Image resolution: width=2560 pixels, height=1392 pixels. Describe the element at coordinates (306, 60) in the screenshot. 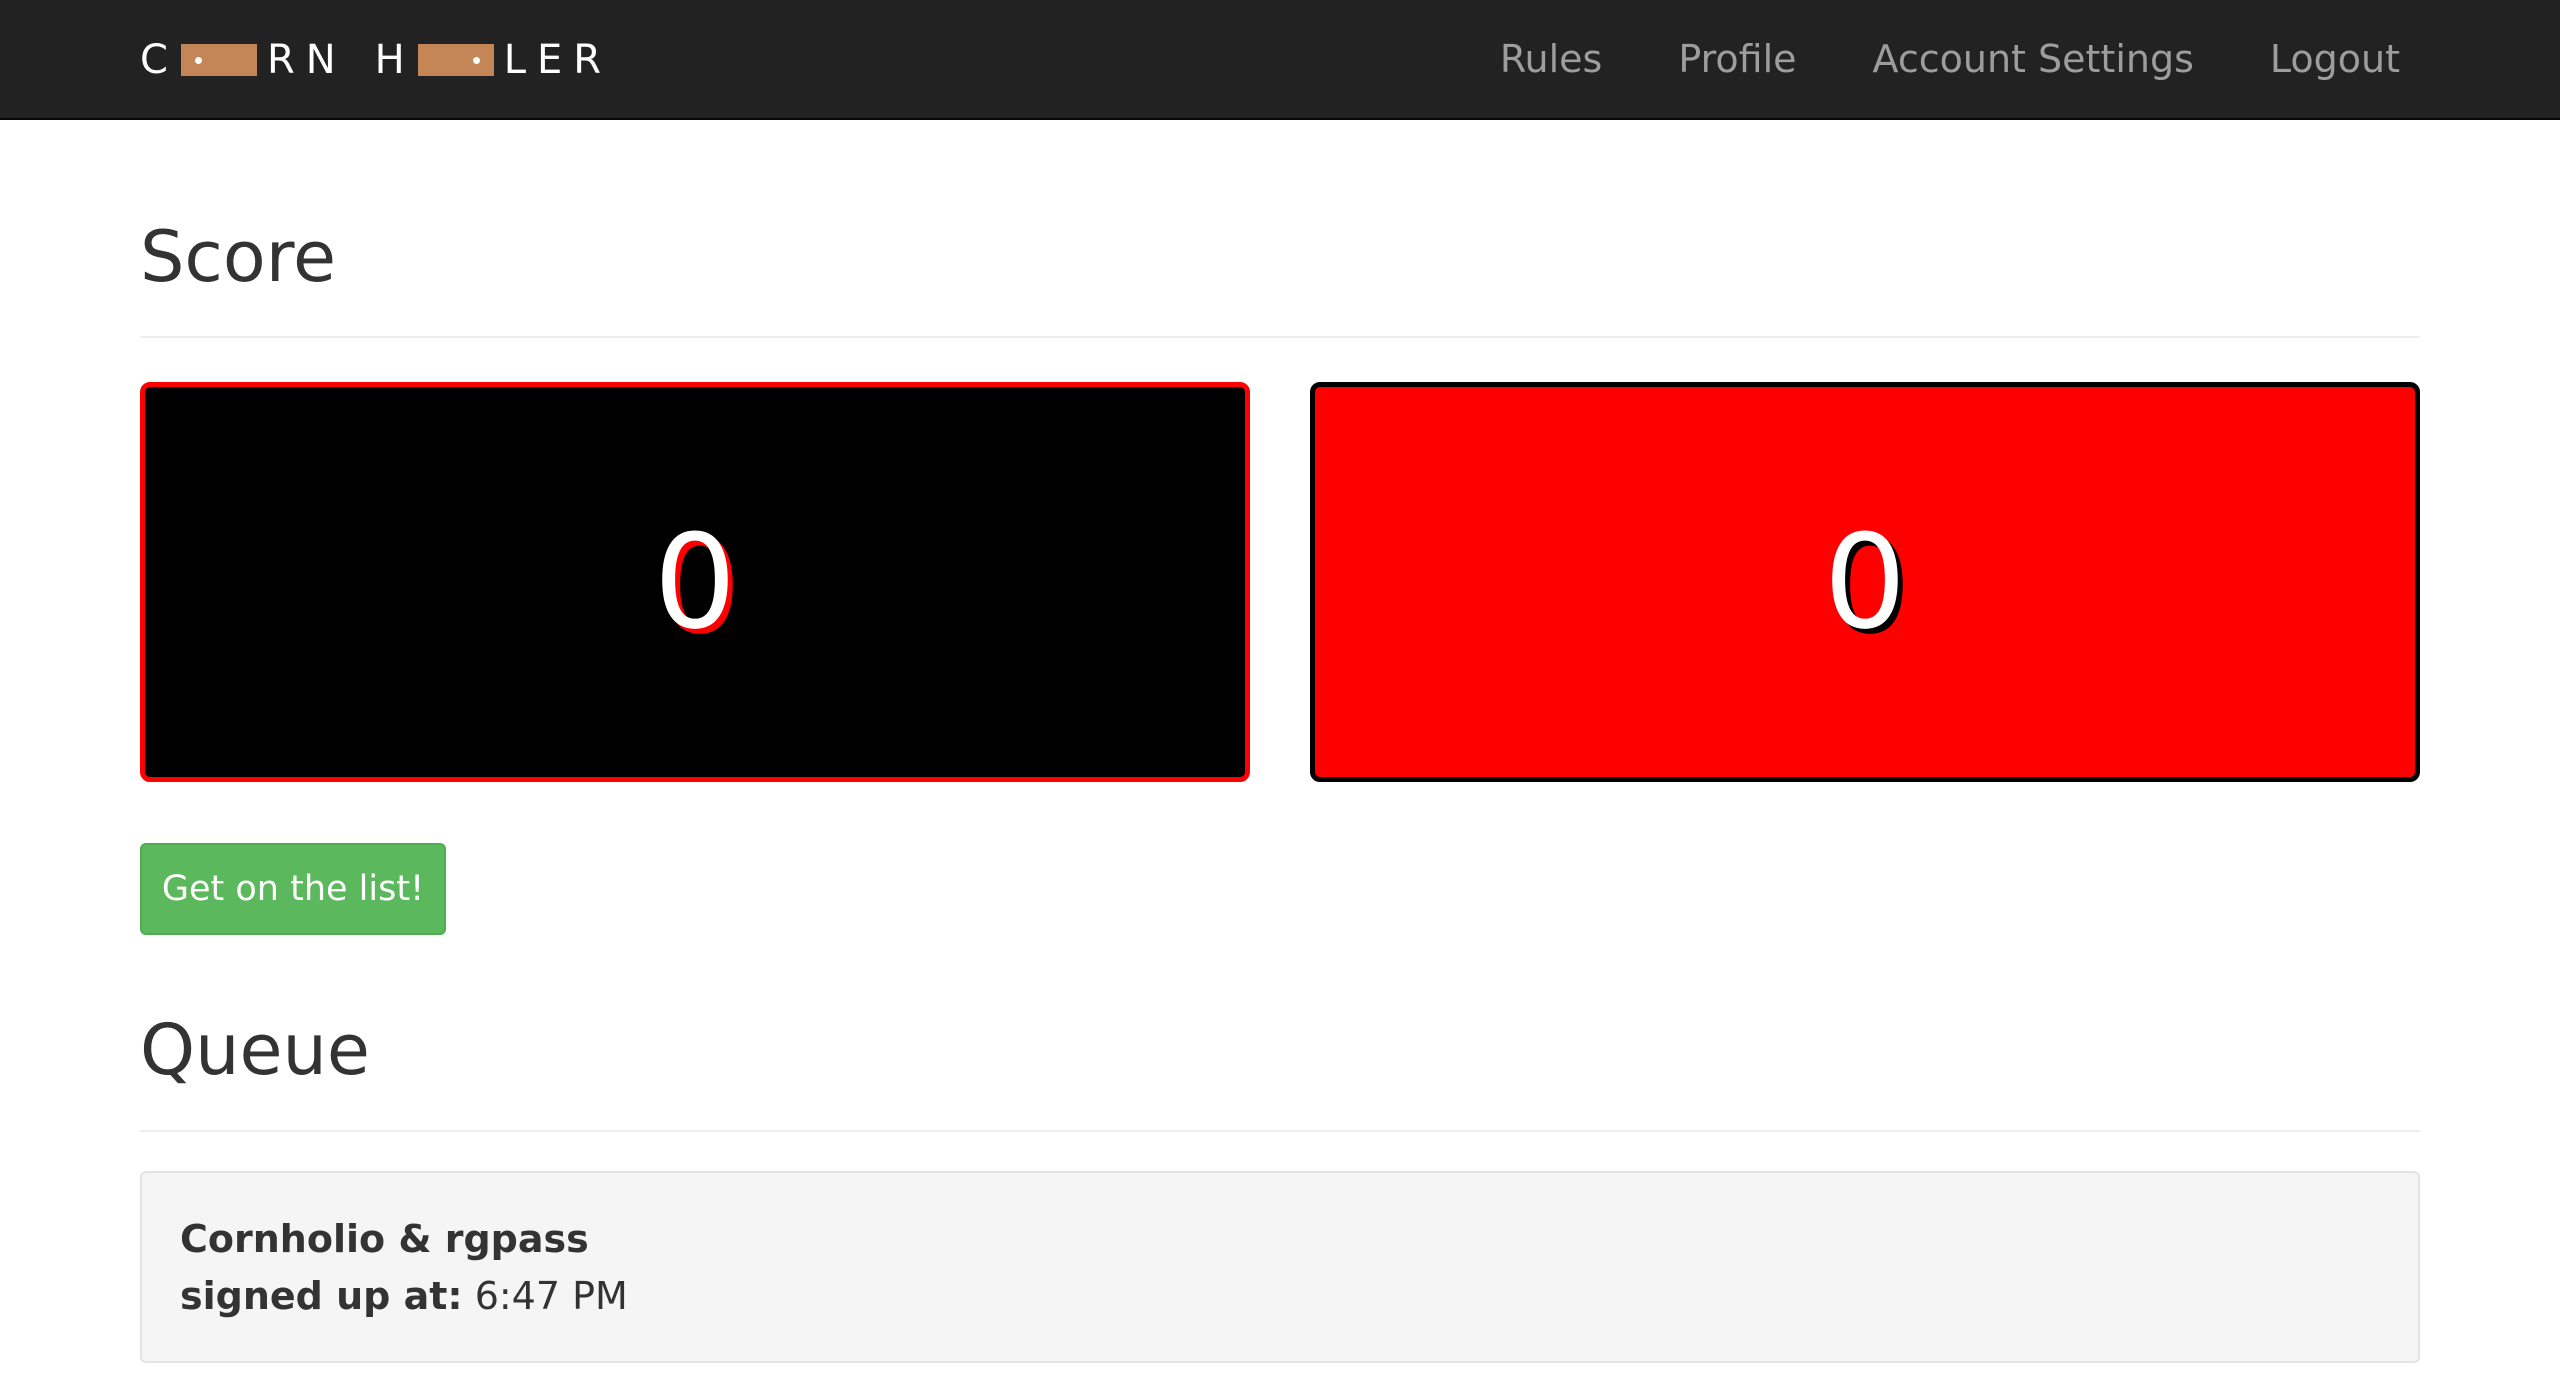

I see `brand-text-rn: RN` at that location.